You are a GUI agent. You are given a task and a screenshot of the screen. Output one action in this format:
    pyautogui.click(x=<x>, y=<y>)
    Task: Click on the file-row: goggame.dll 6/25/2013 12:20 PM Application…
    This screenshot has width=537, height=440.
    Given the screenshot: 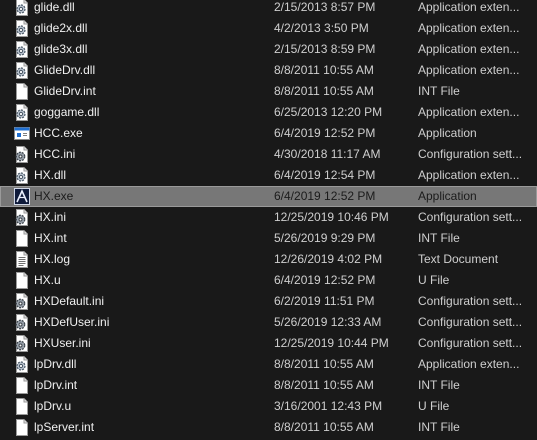 What is the action you would take?
    pyautogui.click(x=268, y=112)
    